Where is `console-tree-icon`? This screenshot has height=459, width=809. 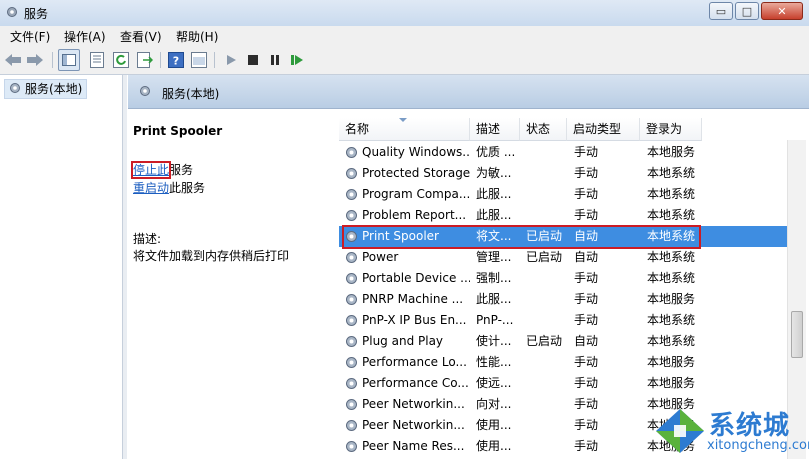
console-tree-icon is located at coordinates (69, 60).